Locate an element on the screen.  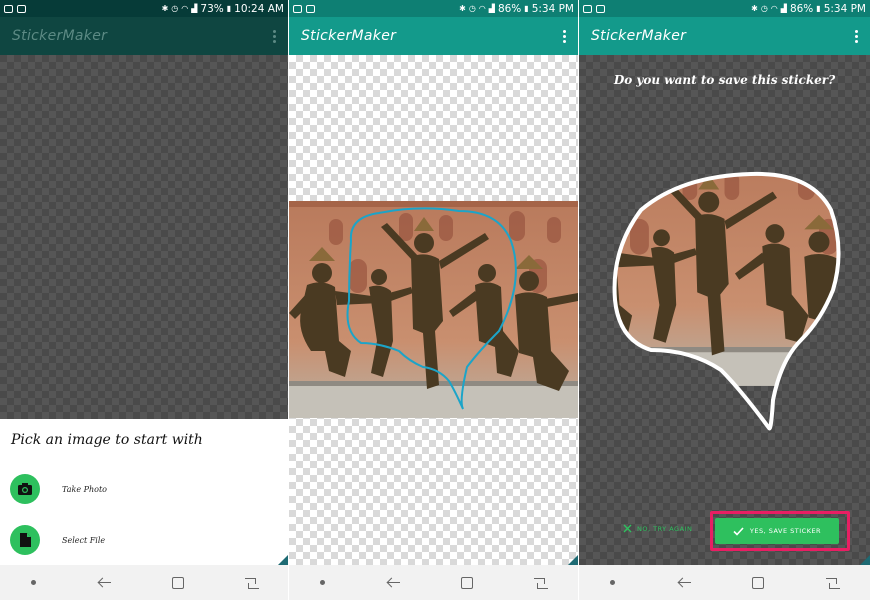
file-icon is located at coordinates (25, 540).